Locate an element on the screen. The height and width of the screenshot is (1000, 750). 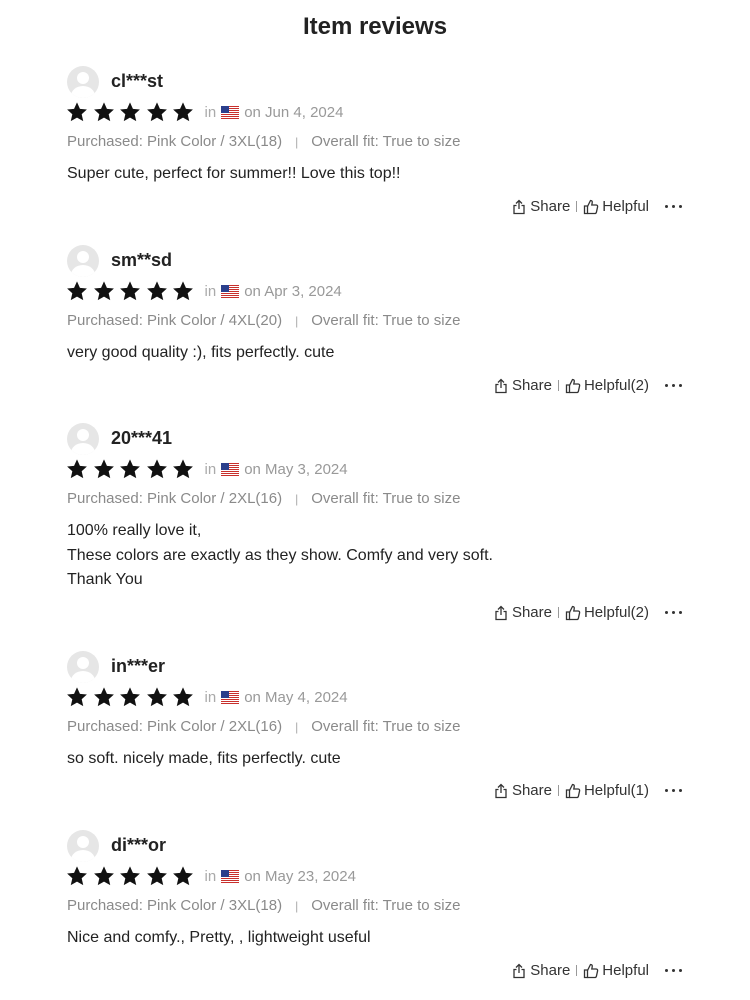
reviewer-name: sm**sd is located at coordinates (142, 260).